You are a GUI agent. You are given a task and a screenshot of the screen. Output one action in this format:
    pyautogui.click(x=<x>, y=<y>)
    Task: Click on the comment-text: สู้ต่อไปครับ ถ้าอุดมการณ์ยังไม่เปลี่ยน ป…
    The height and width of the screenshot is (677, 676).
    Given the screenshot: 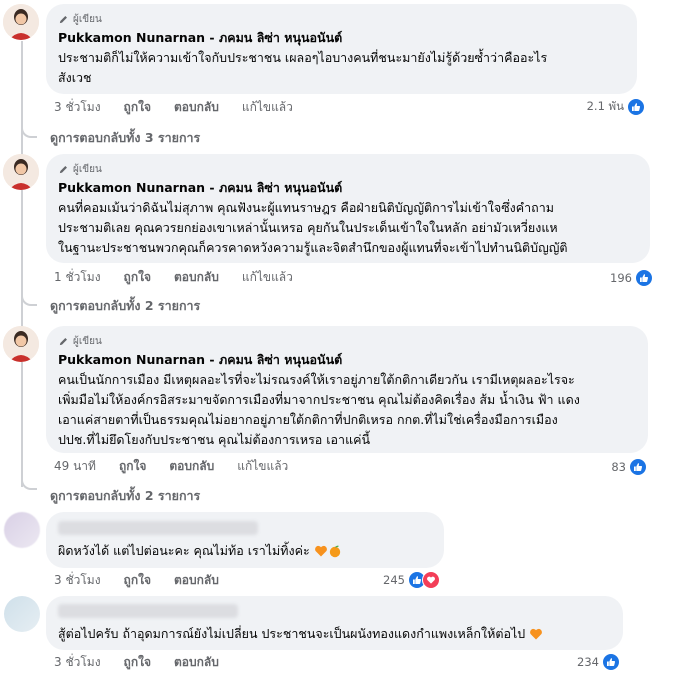 What is the action you would take?
    pyautogui.click(x=334, y=633)
    